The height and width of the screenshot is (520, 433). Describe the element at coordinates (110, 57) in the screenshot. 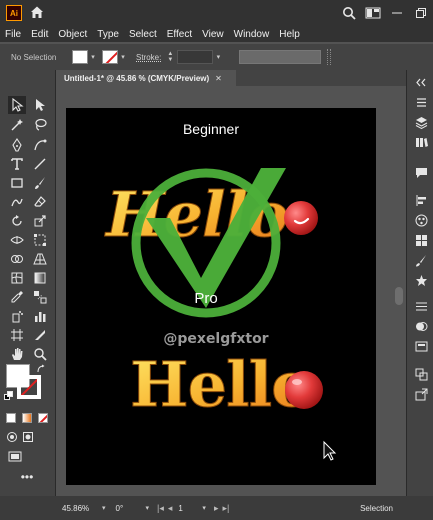

I see `stroke-color-swatch` at that location.